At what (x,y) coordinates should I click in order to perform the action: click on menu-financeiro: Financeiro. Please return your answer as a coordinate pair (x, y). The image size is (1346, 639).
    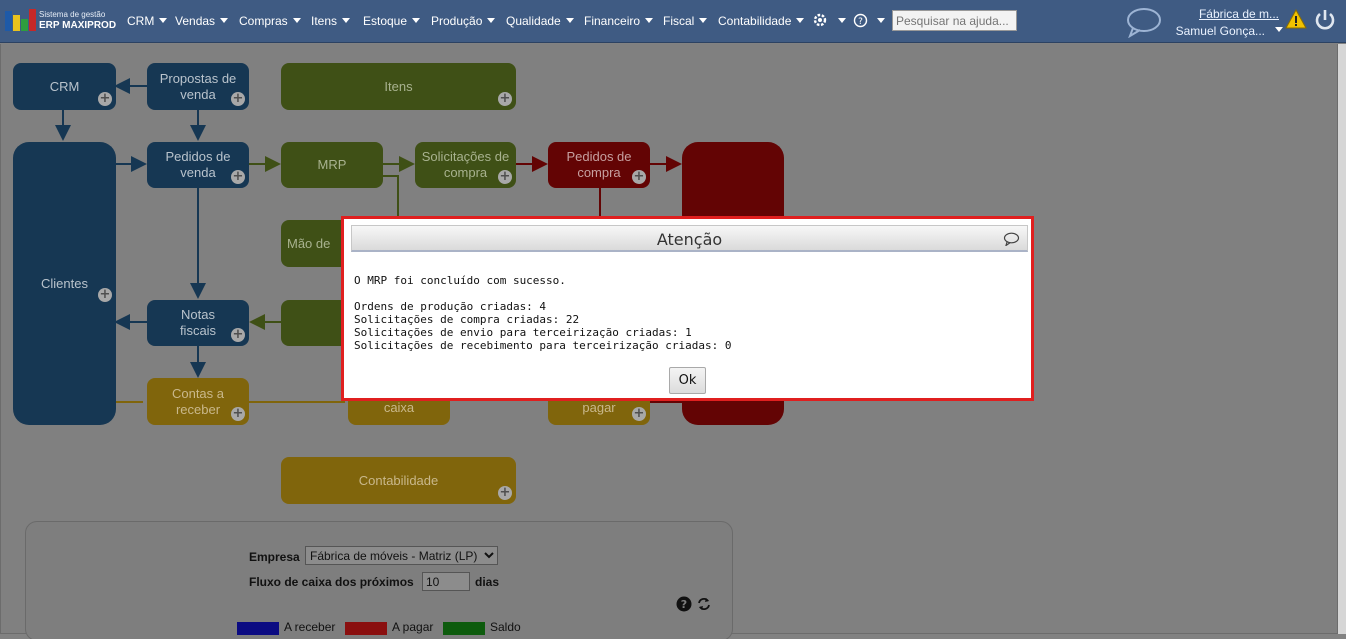
    Looking at the image, I should click on (619, 21).